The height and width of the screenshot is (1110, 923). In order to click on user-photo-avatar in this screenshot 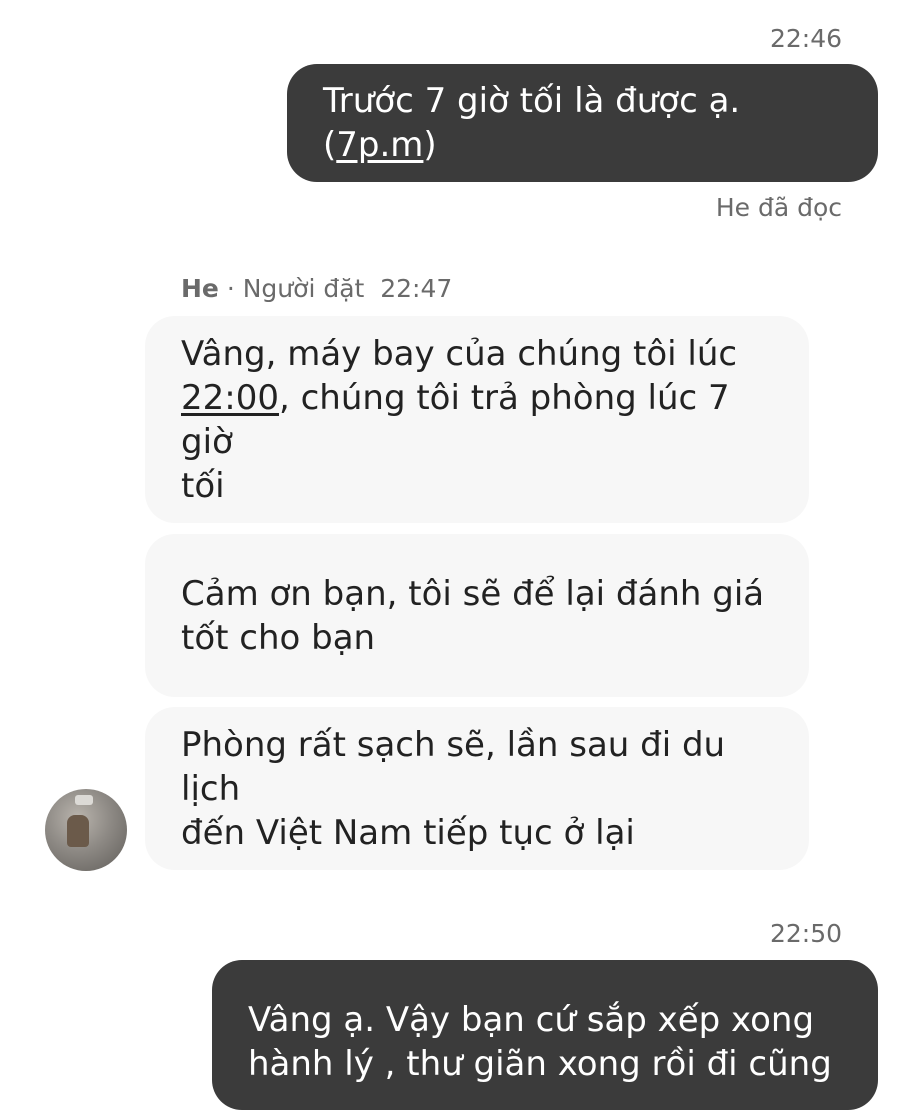, I will do `click(86, 830)`.